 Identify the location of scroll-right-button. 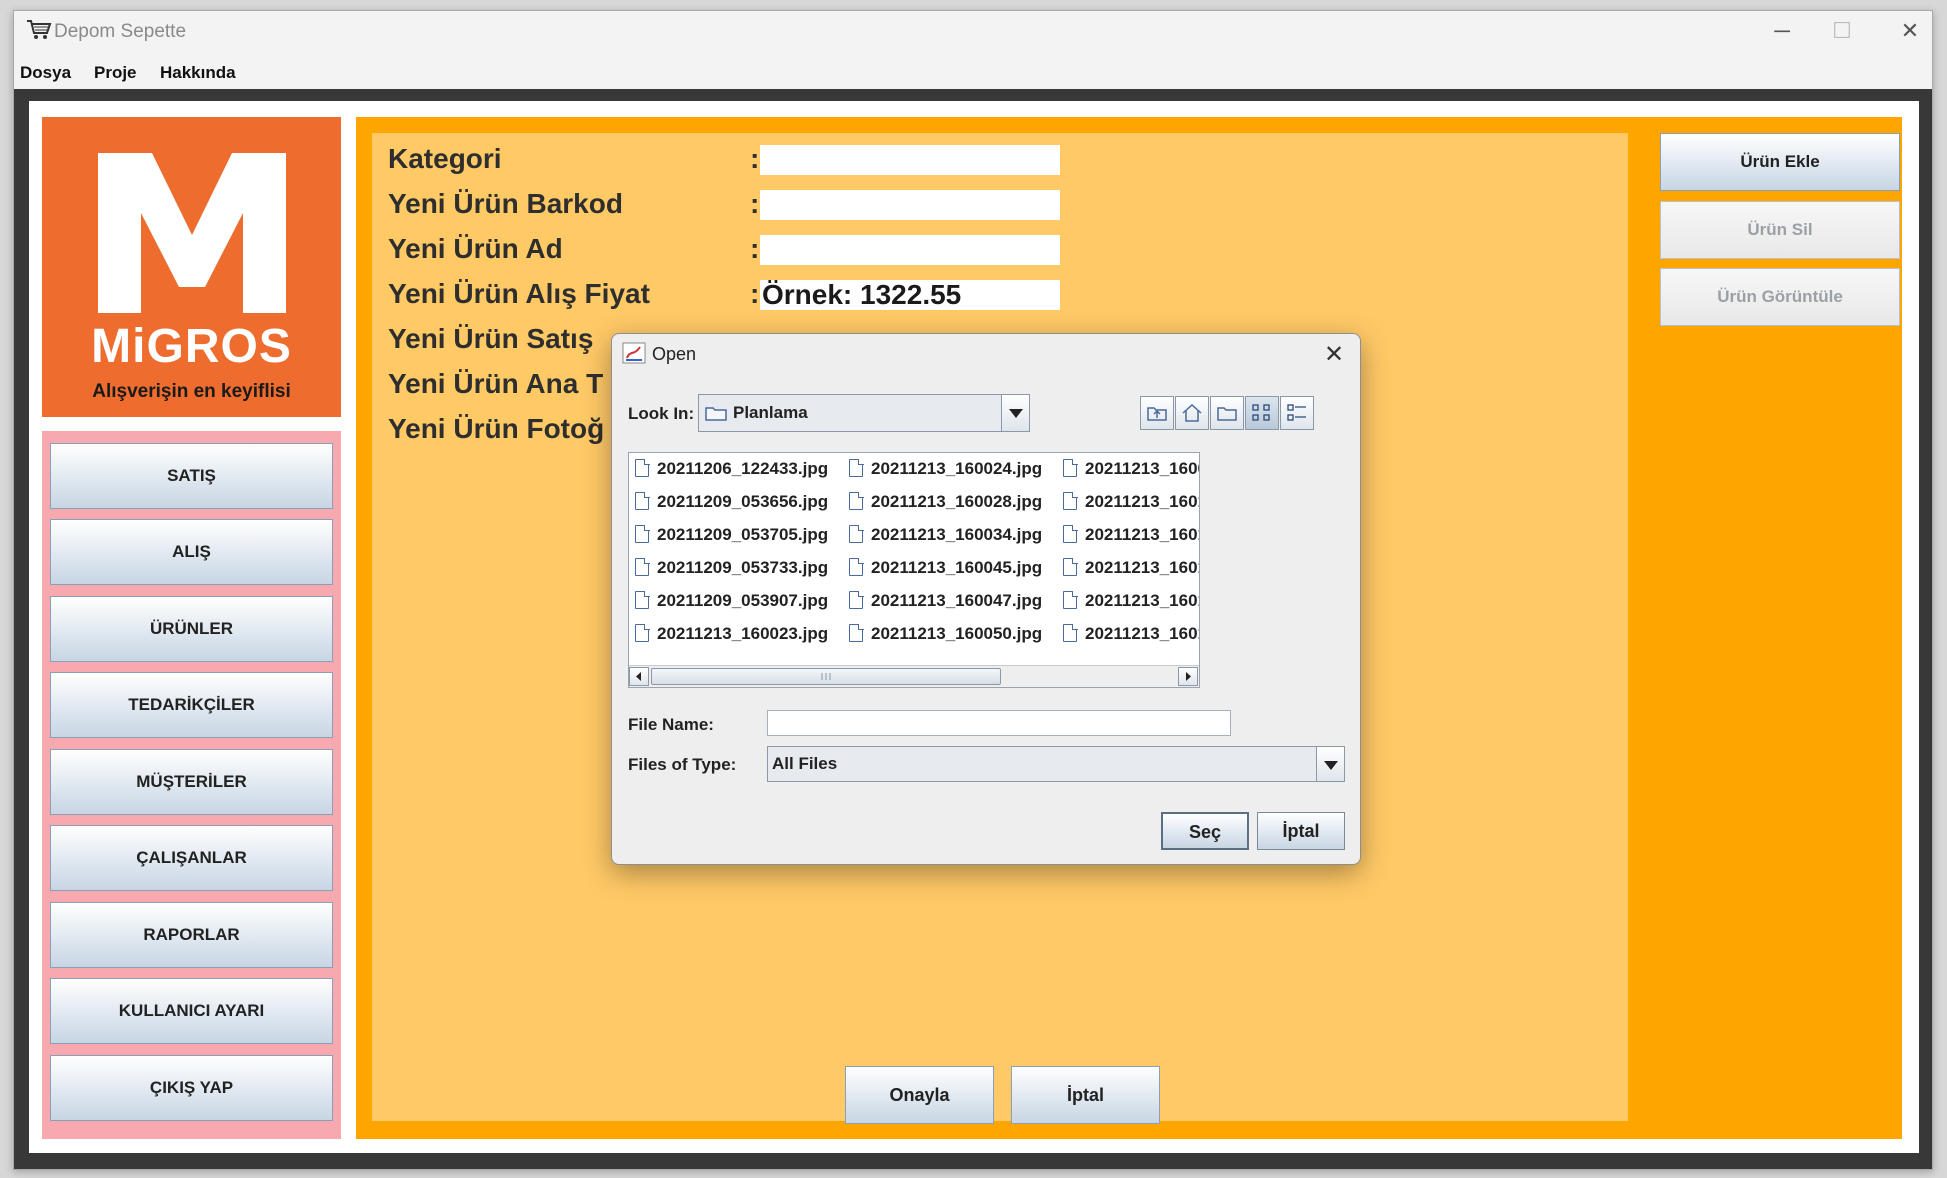
(1188, 676).